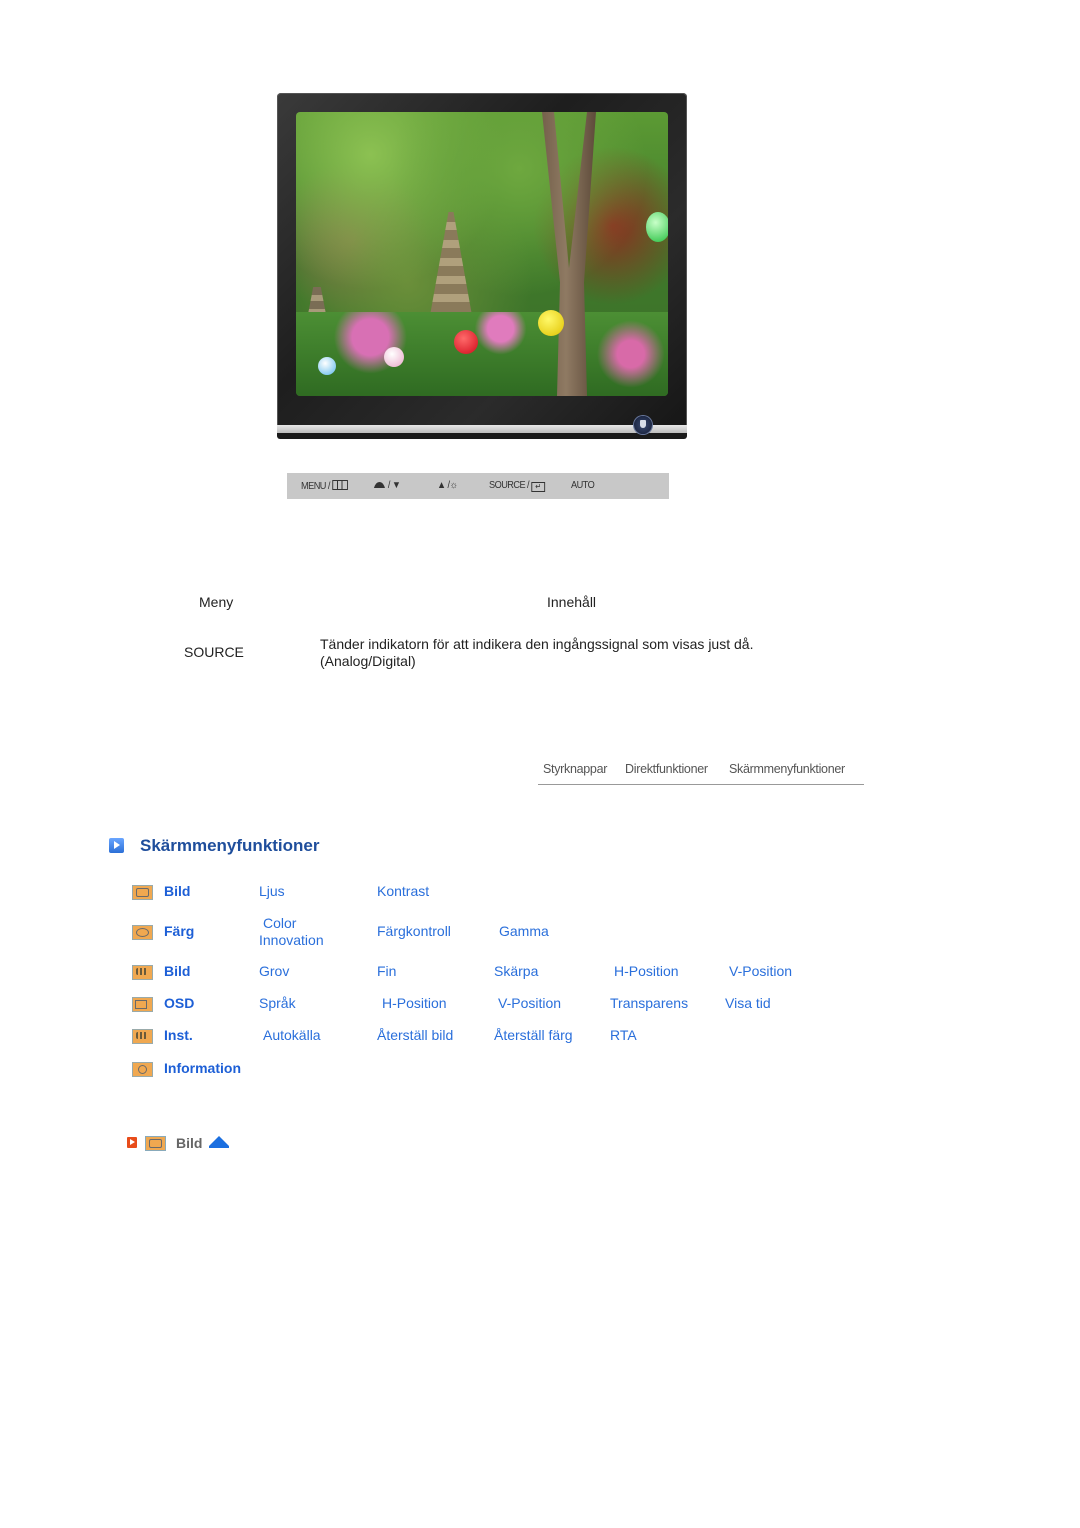 The height and width of the screenshot is (1528, 1080). Describe the element at coordinates (277, 1003) in the screenshot. I see `menu-item-sprak: Språk` at that location.